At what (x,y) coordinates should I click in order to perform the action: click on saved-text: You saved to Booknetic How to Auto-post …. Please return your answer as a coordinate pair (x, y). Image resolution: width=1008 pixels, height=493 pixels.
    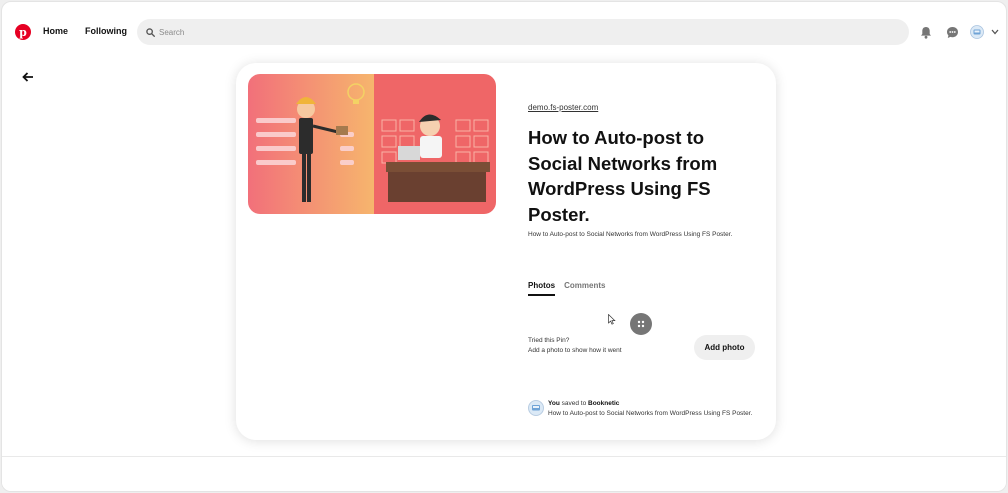
    Looking at the image, I should click on (650, 408).